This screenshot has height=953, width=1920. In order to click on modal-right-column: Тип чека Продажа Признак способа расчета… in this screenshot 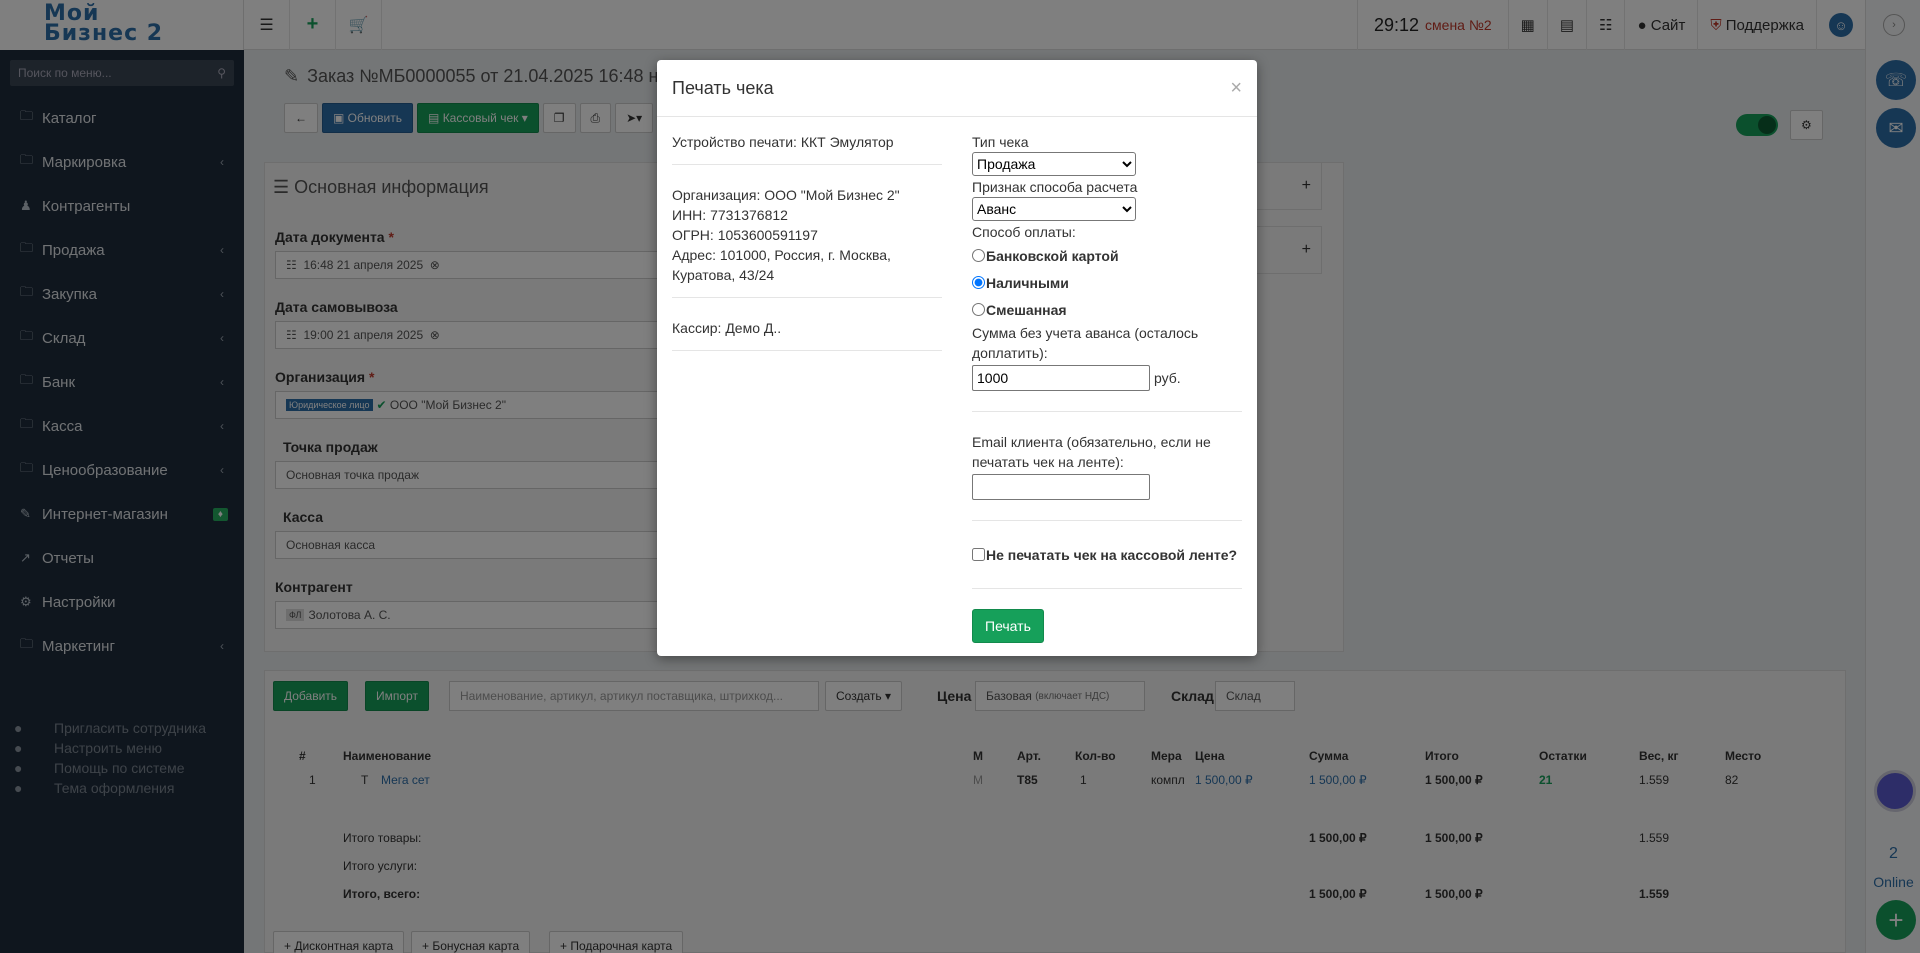, I will do `click(1107, 387)`.